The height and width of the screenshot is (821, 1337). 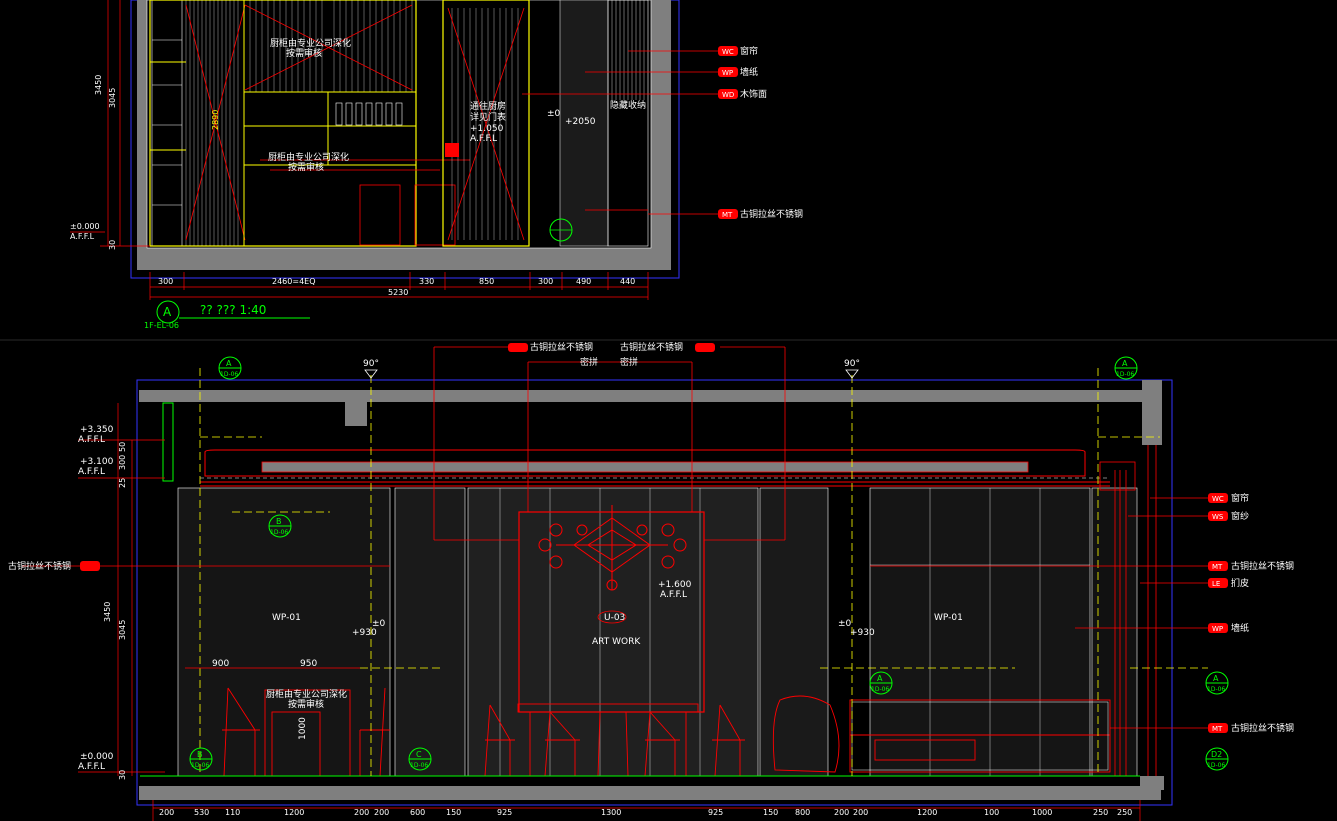 What do you see at coordinates (404, 259) in the screenshot?
I see `floor-slab-a` at bounding box center [404, 259].